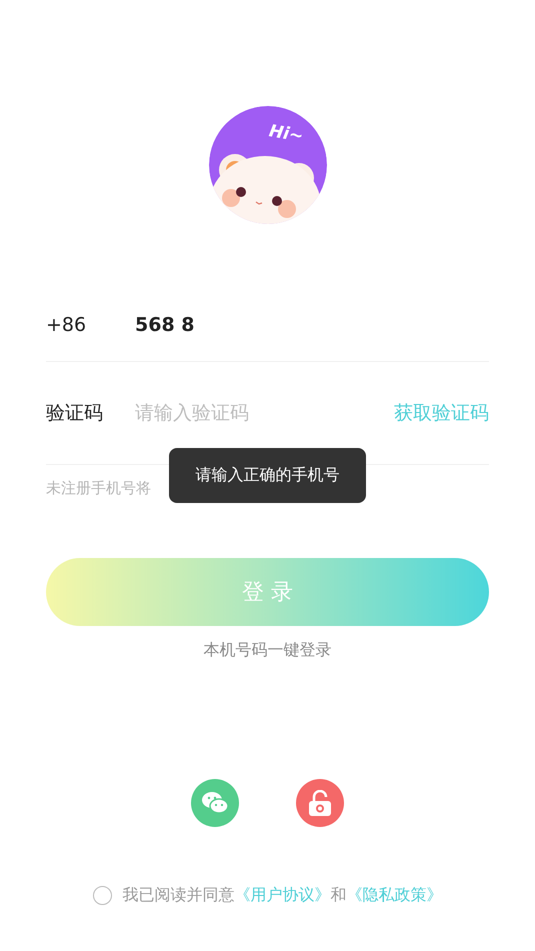 The height and width of the screenshot is (951, 535). What do you see at coordinates (338, 895) in the screenshot?
I see `and-text: 和` at bounding box center [338, 895].